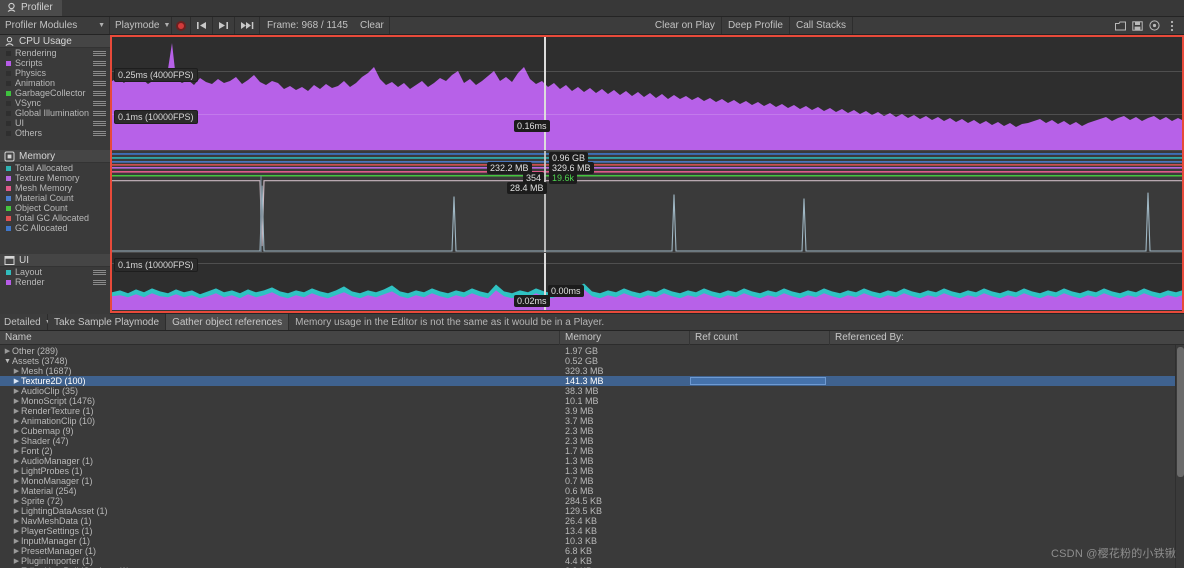  Describe the element at coordinates (7, 361) in the screenshot. I see `chevron-down-icon: ▼` at that location.